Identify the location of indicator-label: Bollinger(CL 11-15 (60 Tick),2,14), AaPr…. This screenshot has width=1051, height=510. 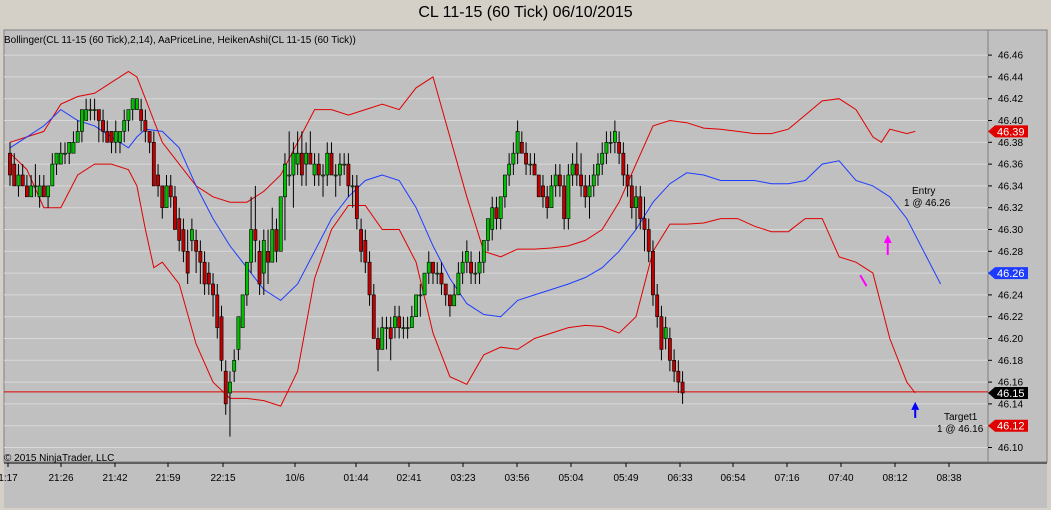
(180, 40).